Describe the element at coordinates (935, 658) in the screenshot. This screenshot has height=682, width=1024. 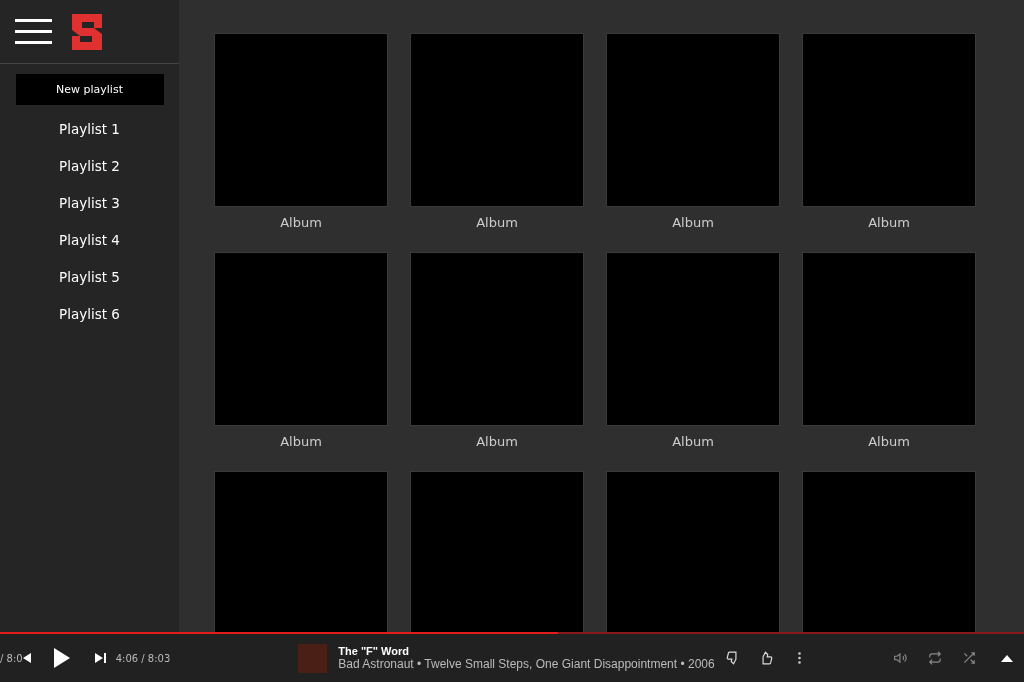
I see `repeat-icon` at that location.